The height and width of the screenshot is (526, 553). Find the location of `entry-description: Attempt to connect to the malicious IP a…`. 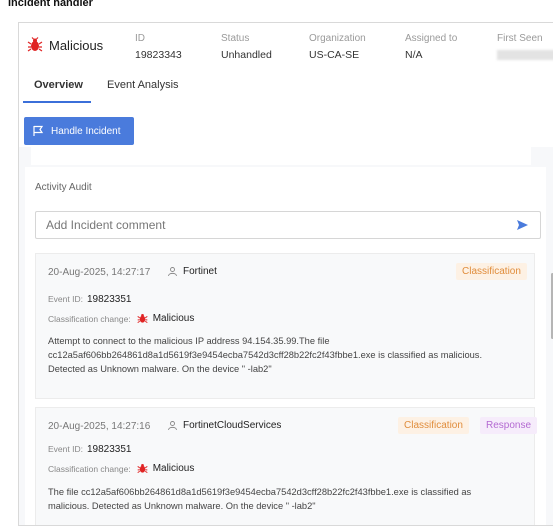

entry-description: Attempt to connect to the malicious IP a… is located at coordinates (265, 355).